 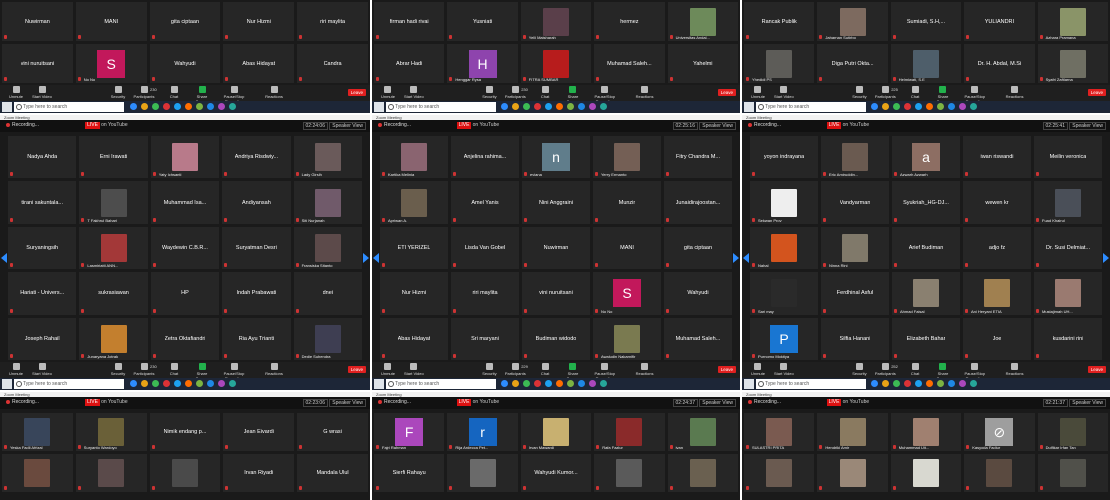 I want to click on start-button, so click(x=749, y=384).